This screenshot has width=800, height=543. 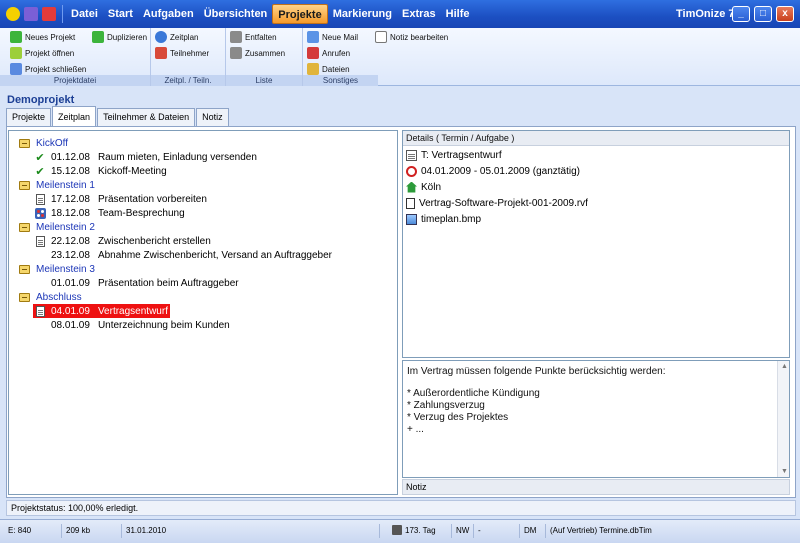 I want to click on note-line: * Verzug des Projektes, so click(x=458, y=417).